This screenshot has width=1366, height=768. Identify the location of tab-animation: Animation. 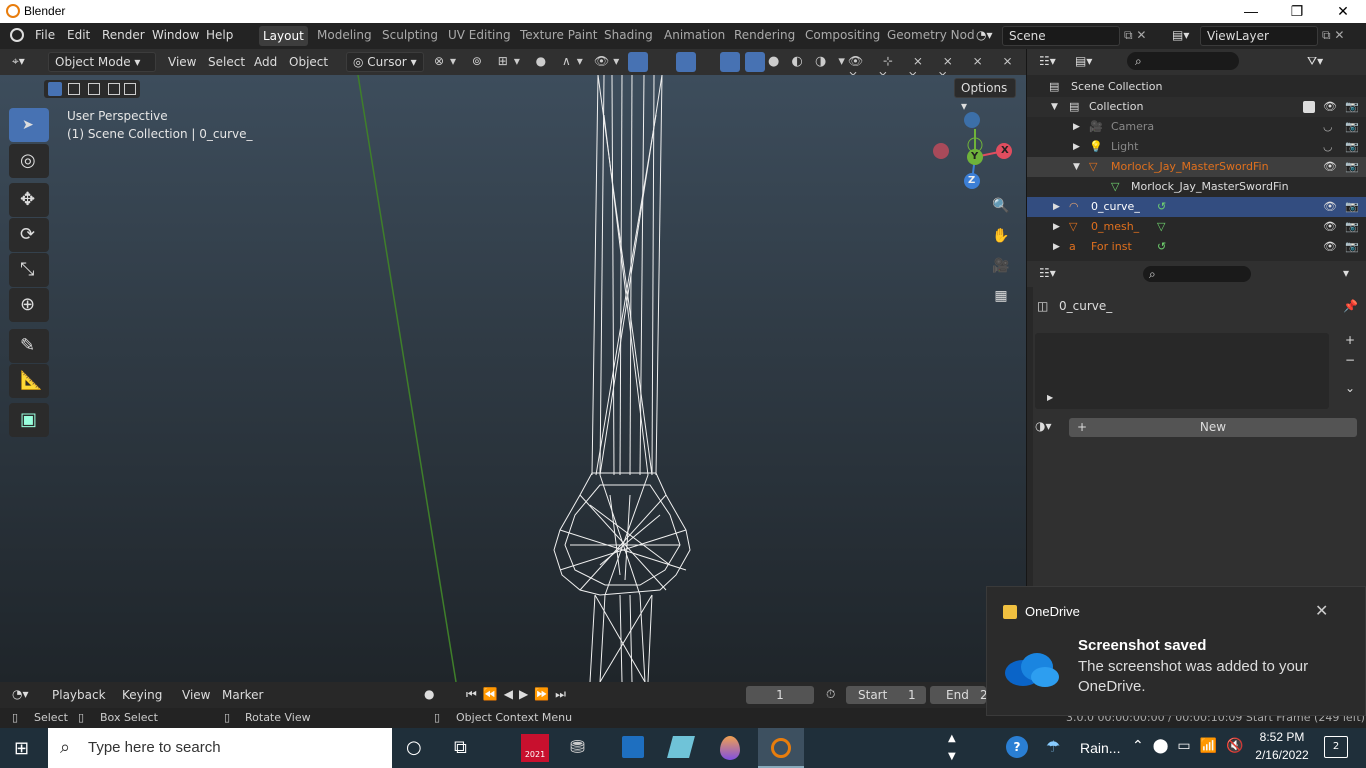
(694, 35).